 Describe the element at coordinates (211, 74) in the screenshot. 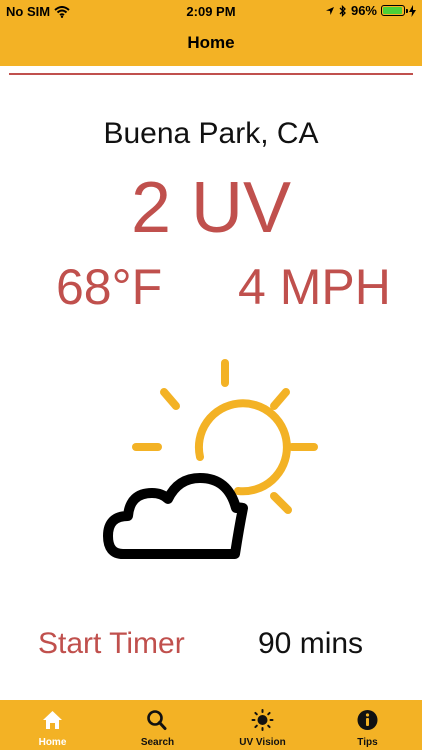

I see `divider-line` at that location.